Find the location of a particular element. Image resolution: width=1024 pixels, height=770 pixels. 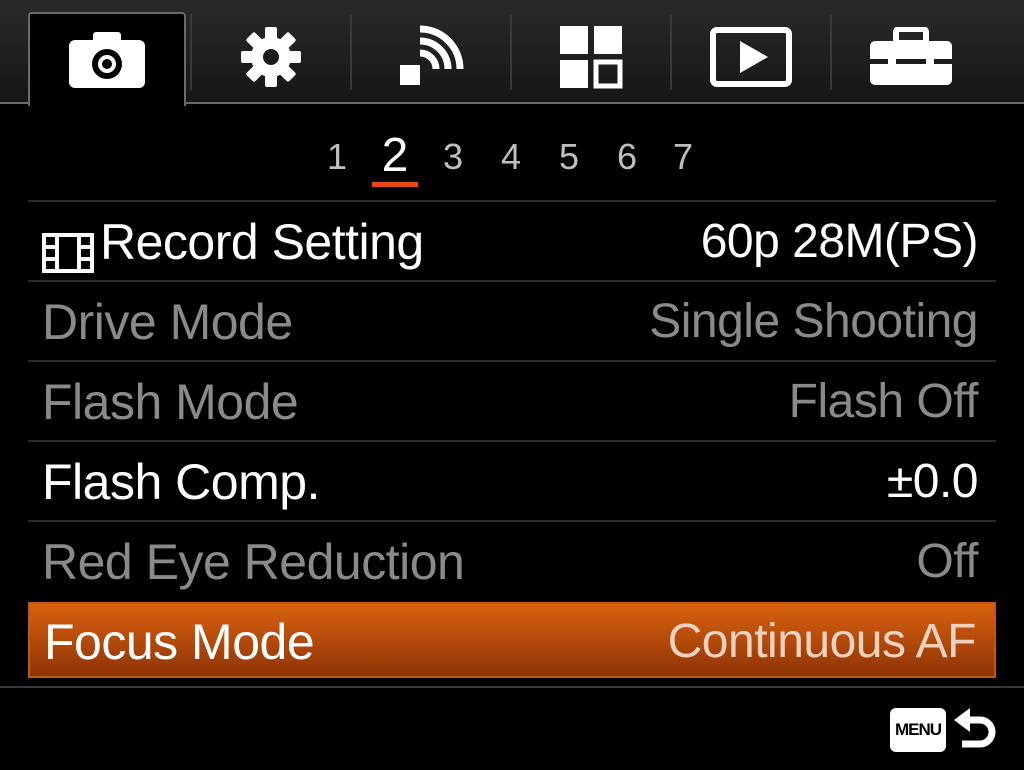

menu-item-drive-mode: Drive Mode Single Shooting is located at coordinates (512, 320).